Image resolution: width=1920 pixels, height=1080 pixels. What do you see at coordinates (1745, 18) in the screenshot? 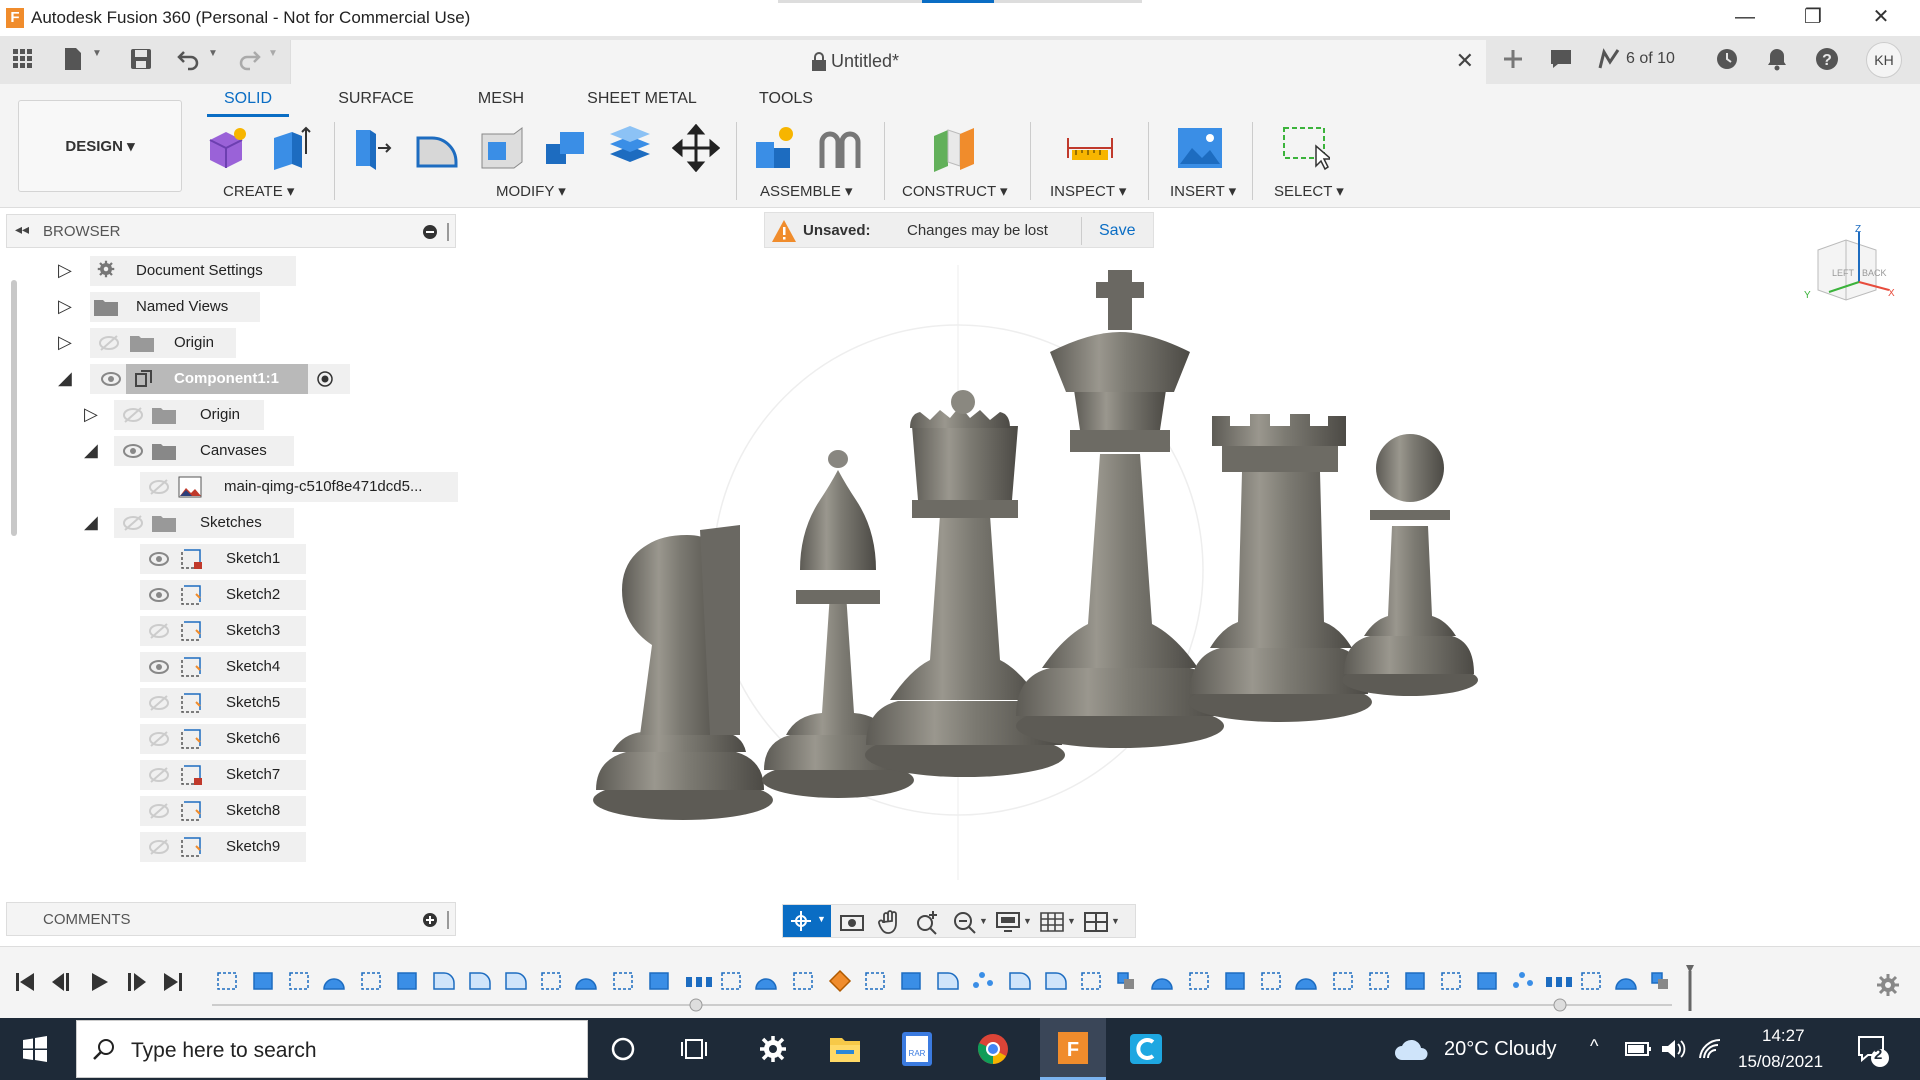
I see `minimize-button: —` at bounding box center [1745, 18].